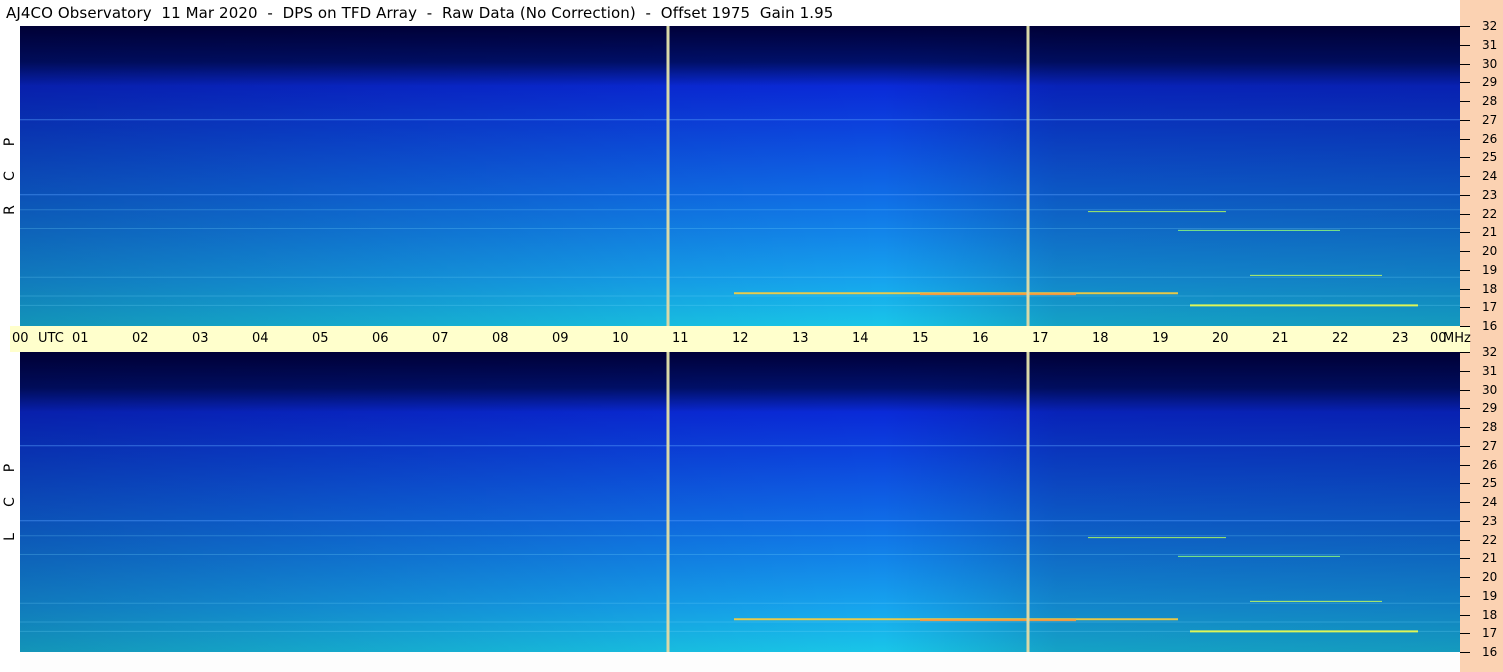 This screenshot has width=1503, height=672. I want to click on time-tick-label: 06, so click(380, 338).